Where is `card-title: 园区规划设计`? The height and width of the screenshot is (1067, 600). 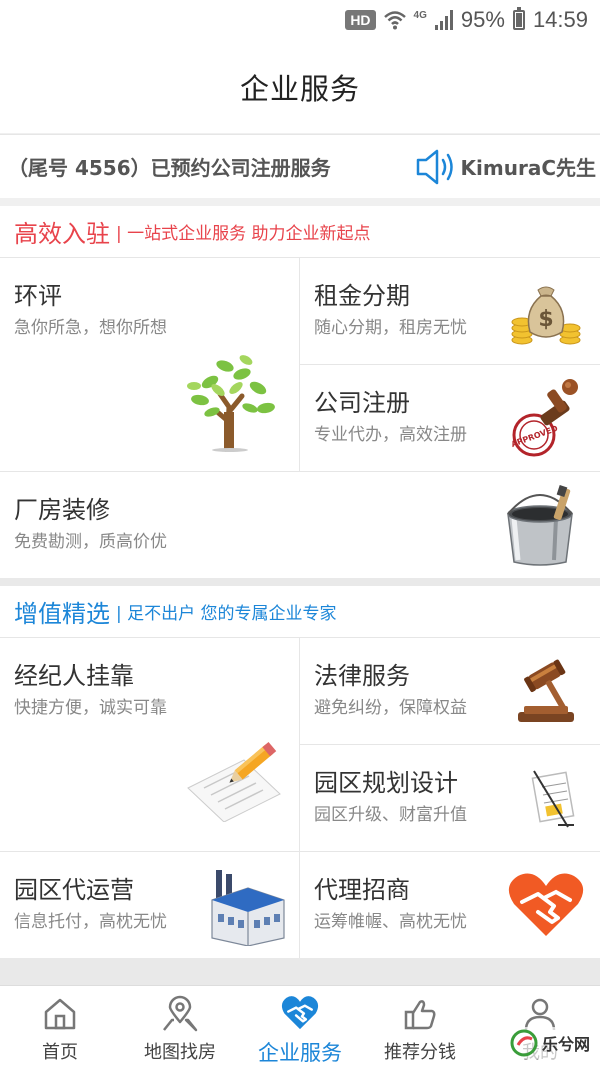
card-title: 园区规划设计 is located at coordinates (386, 783).